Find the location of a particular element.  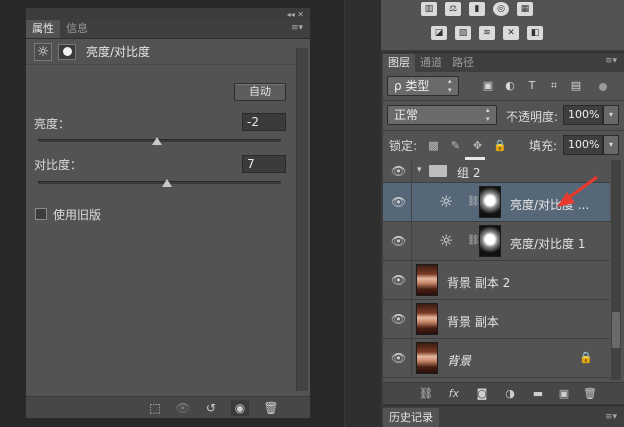

mask-icon is located at coordinates (67, 51).